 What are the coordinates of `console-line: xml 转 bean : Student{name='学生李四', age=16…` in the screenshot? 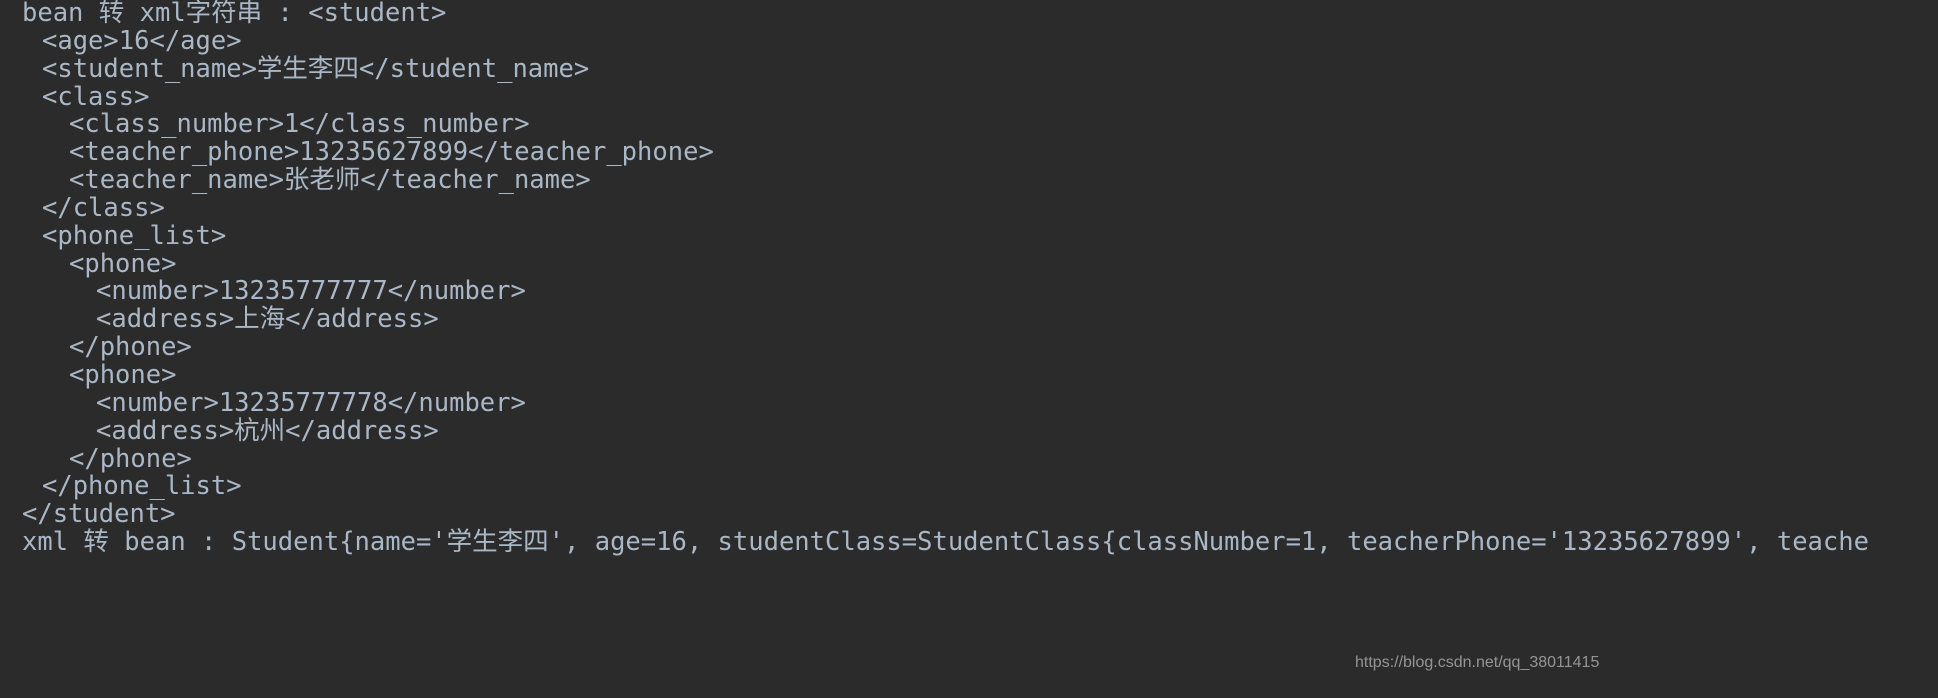 It's located at (945, 542).